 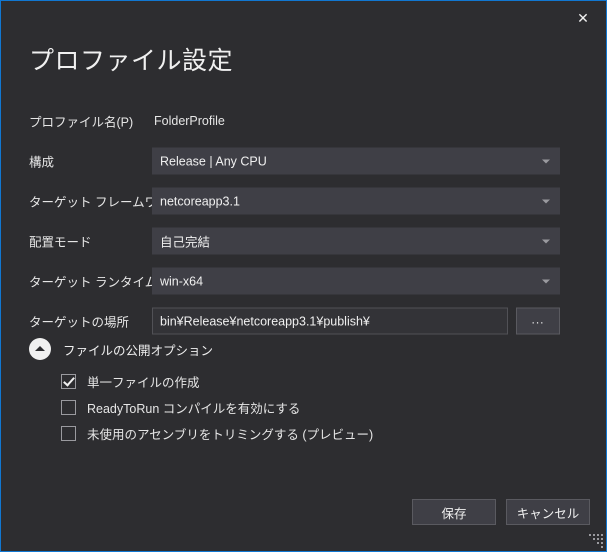 What do you see at coordinates (40, 349) in the screenshot?
I see `chevron-up-icon` at bounding box center [40, 349].